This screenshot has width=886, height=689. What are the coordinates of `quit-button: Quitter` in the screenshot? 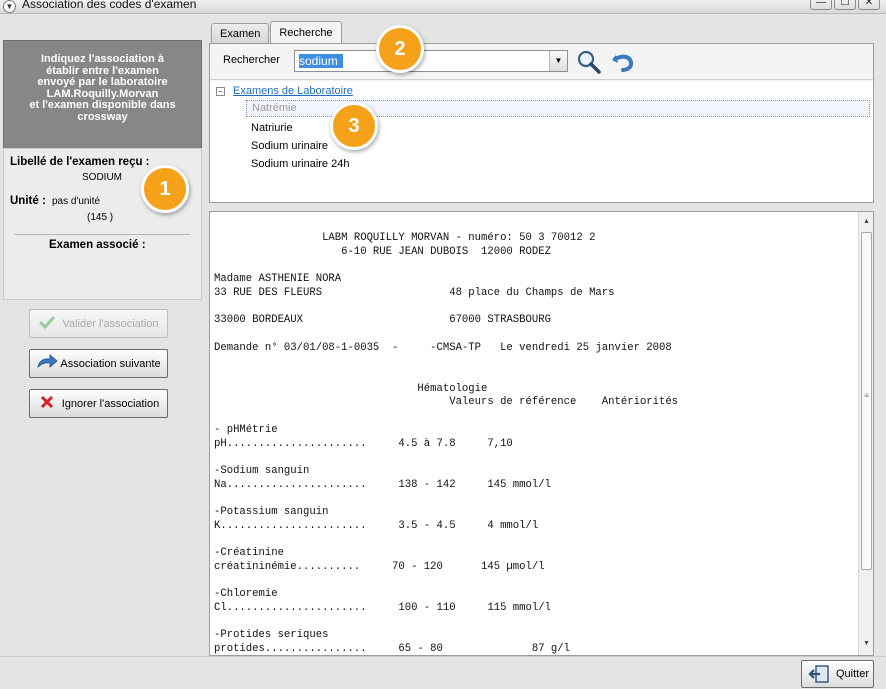 It's located at (837, 674).